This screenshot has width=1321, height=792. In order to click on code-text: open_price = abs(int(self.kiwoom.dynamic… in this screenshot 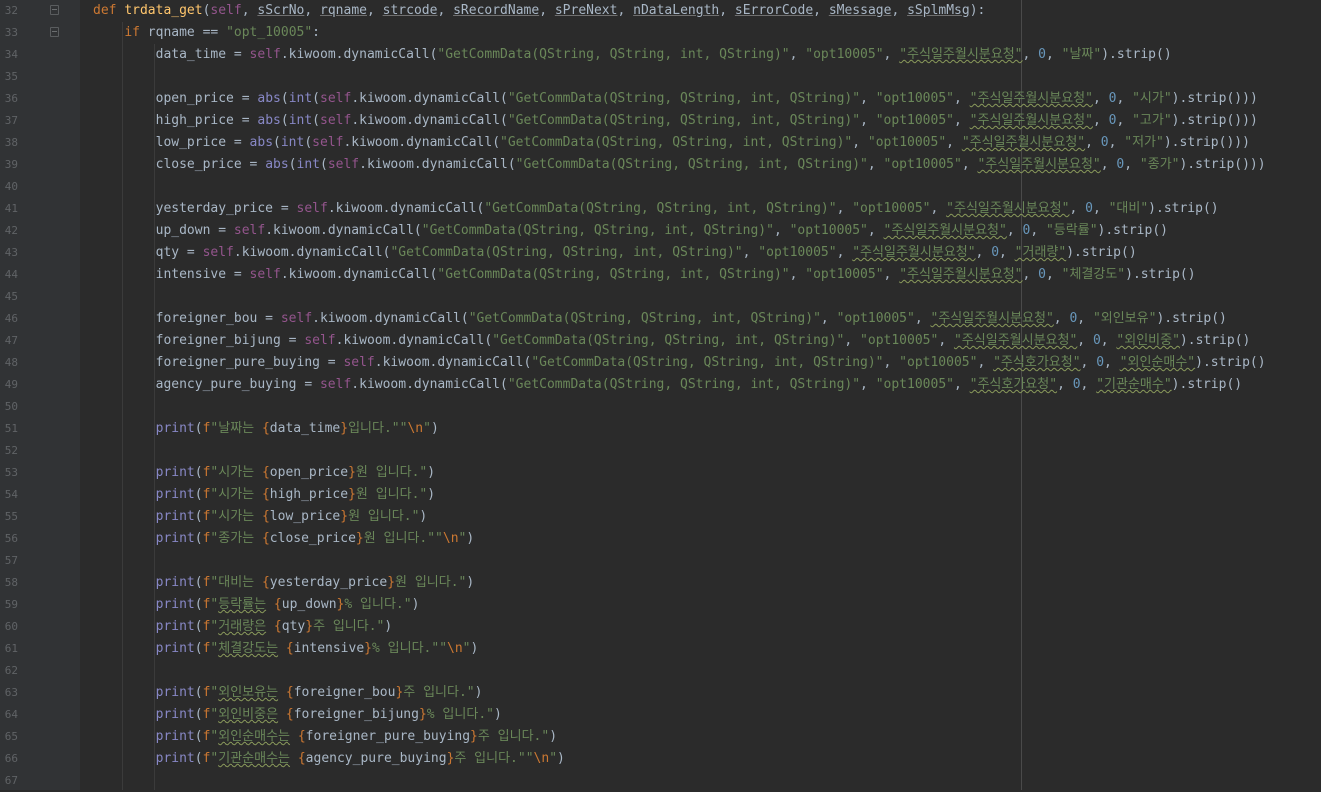, I will do `click(675, 99)`.